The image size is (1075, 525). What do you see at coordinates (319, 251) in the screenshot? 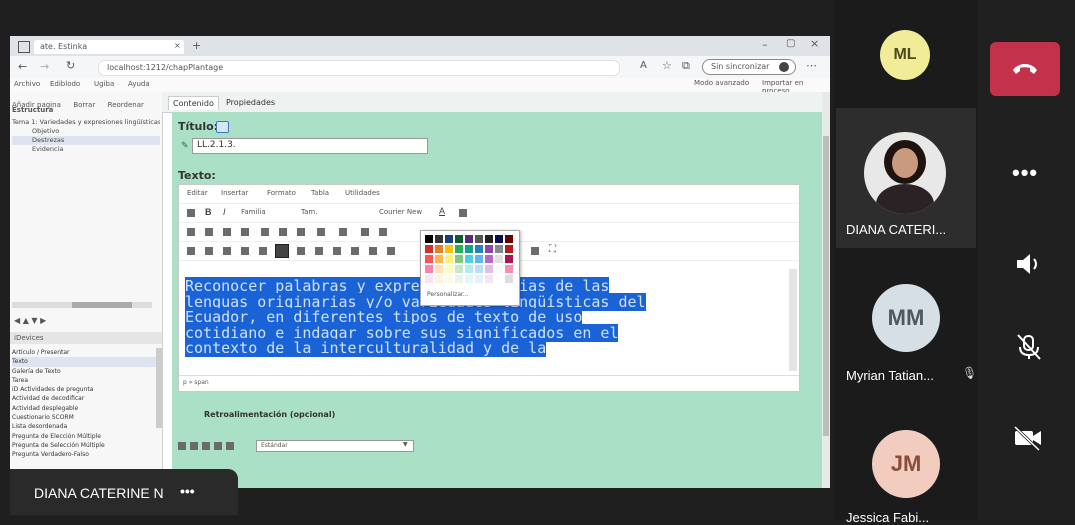
I see `media-icon` at bounding box center [319, 251].